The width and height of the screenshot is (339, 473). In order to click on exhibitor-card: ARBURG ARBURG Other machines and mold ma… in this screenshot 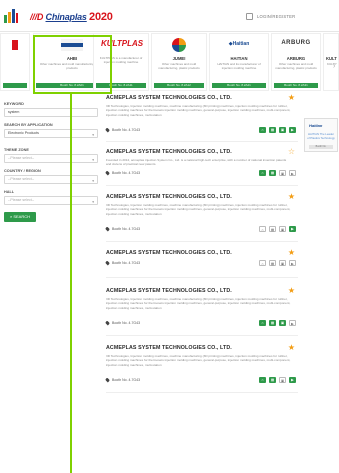, I will do `click(296, 62)`.